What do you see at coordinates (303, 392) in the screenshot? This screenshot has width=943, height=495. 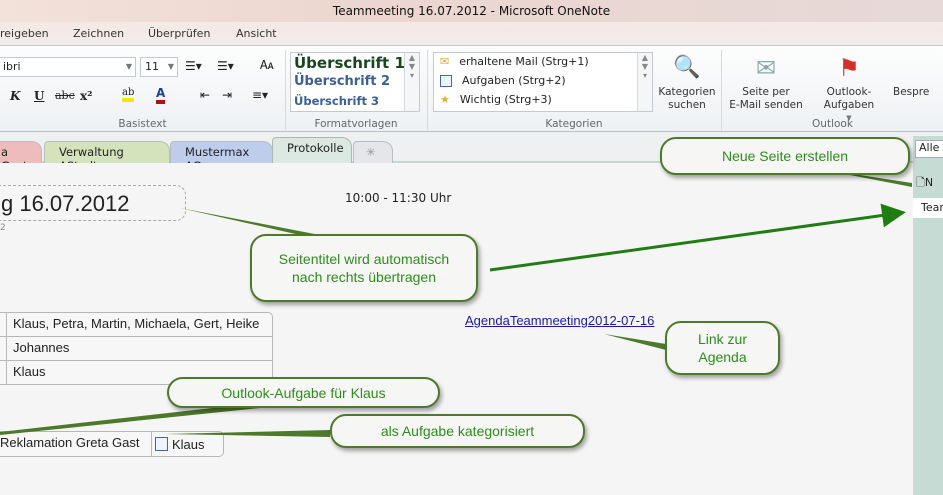 I see `callout-outlook-task: Outlook-Aufgabe für Klaus` at bounding box center [303, 392].